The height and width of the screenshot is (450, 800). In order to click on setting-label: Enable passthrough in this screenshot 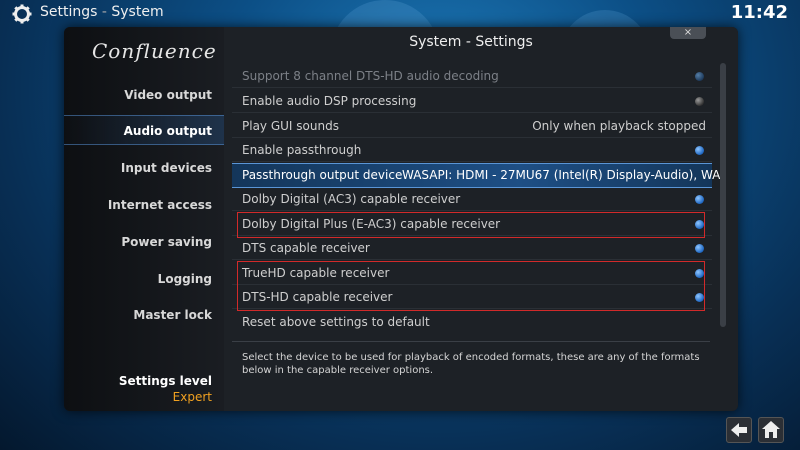, I will do `click(302, 150)`.